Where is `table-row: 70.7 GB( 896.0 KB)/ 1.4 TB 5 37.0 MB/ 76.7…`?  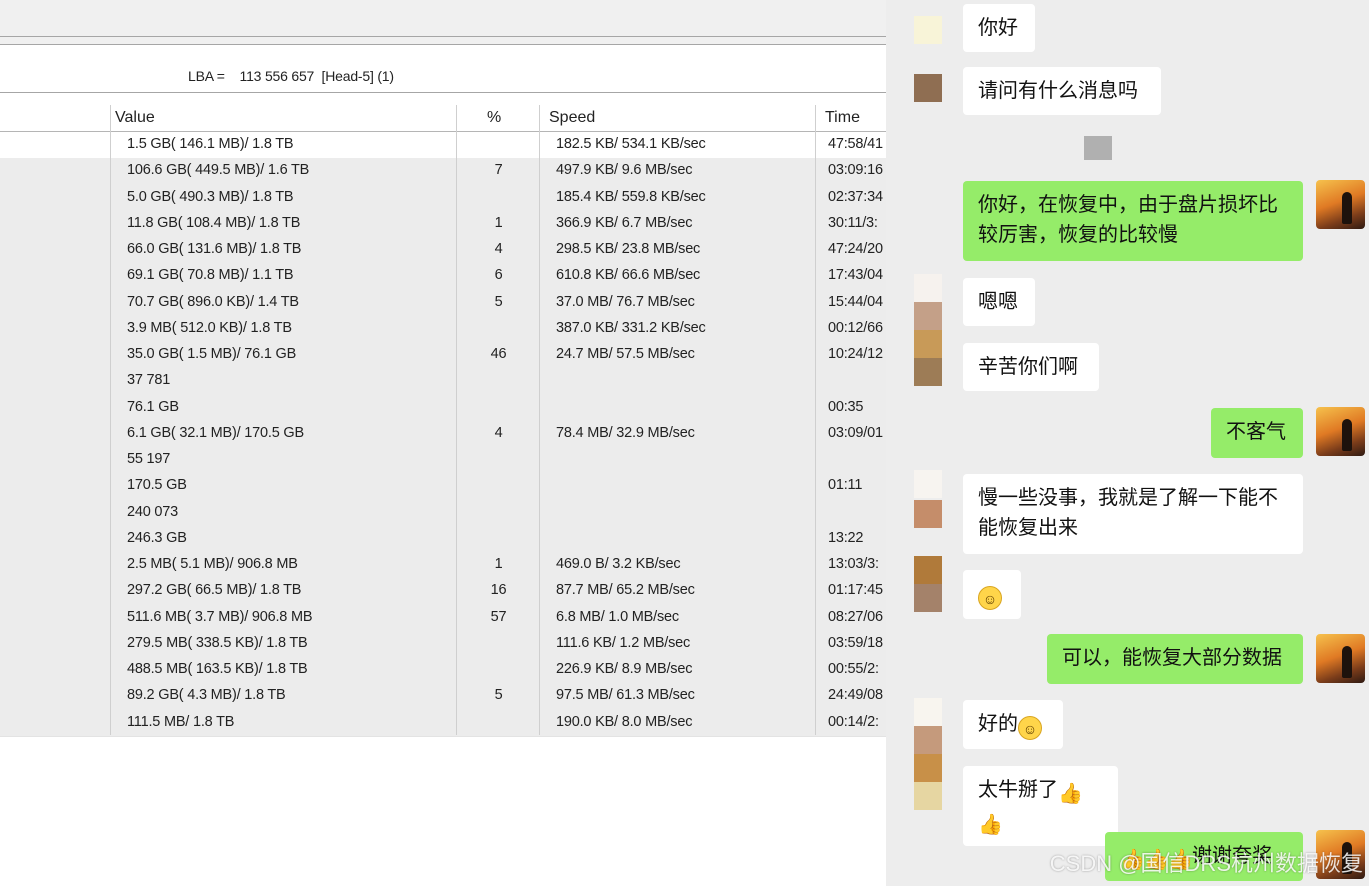
table-row: 70.7 GB( 896.0 KB)/ 1.4 TB 5 37.0 MB/ 76.7… is located at coordinates (443, 303).